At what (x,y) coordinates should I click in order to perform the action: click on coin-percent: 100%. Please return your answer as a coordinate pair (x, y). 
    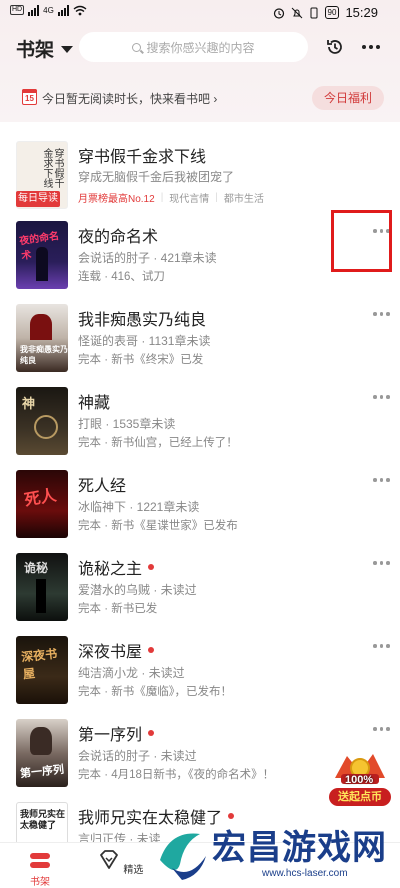
    Looking at the image, I should click on (359, 780).